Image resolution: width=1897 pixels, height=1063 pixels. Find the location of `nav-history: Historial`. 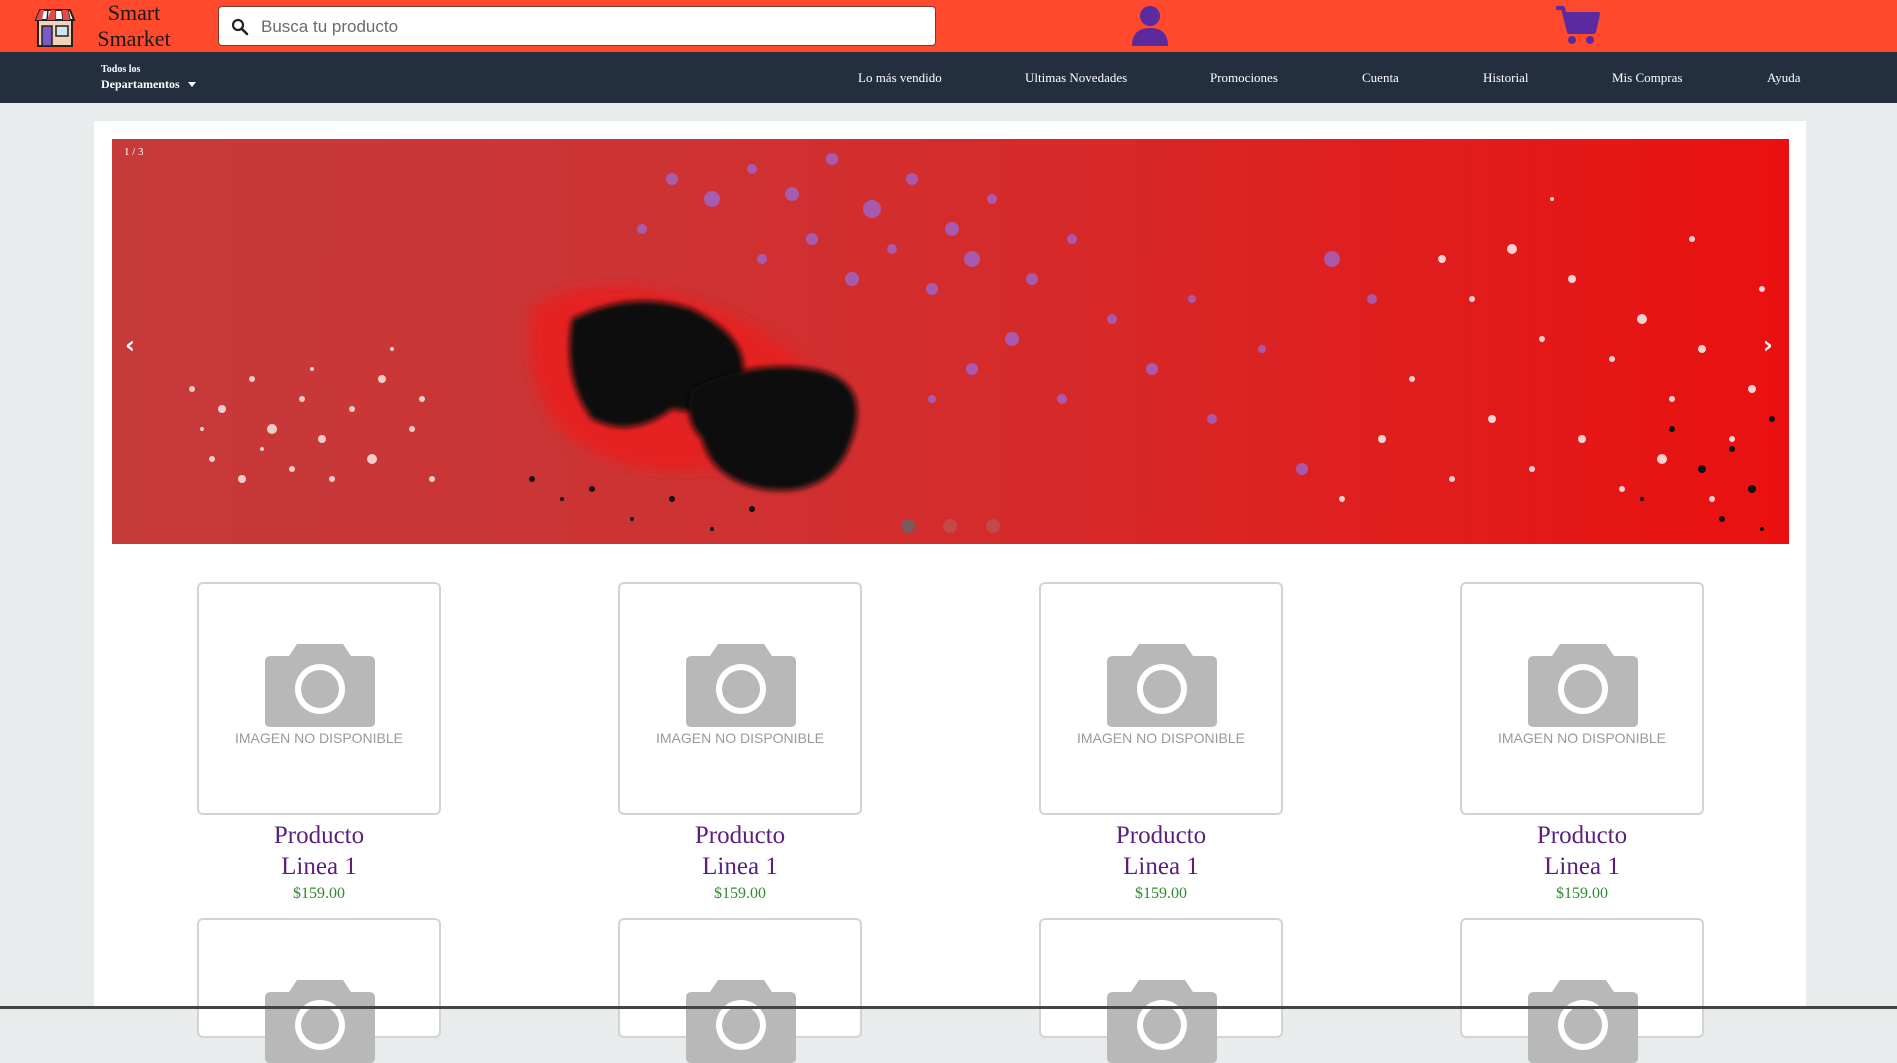

nav-history: Historial is located at coordinates (1506, 78).